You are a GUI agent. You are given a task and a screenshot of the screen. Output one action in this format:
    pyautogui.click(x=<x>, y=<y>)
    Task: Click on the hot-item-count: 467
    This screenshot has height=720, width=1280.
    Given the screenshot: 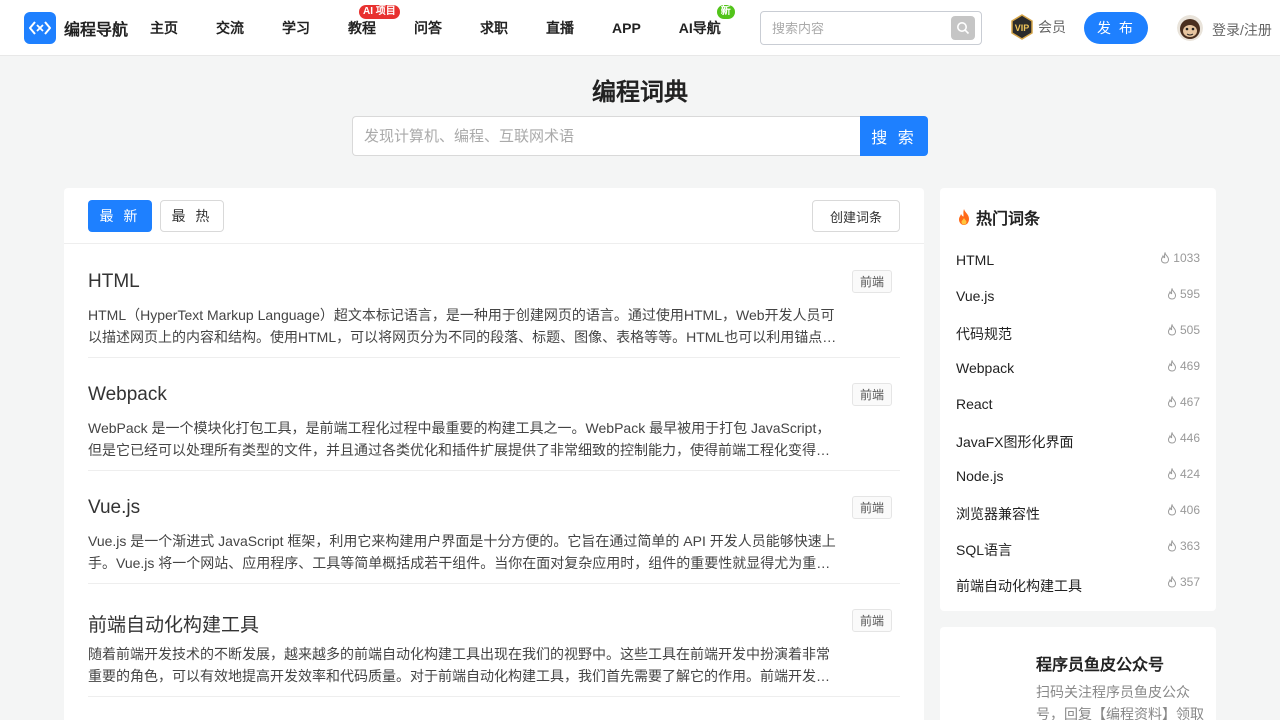 What is the action you would take?
    pyautogui.click(x=1183, y=402)
    